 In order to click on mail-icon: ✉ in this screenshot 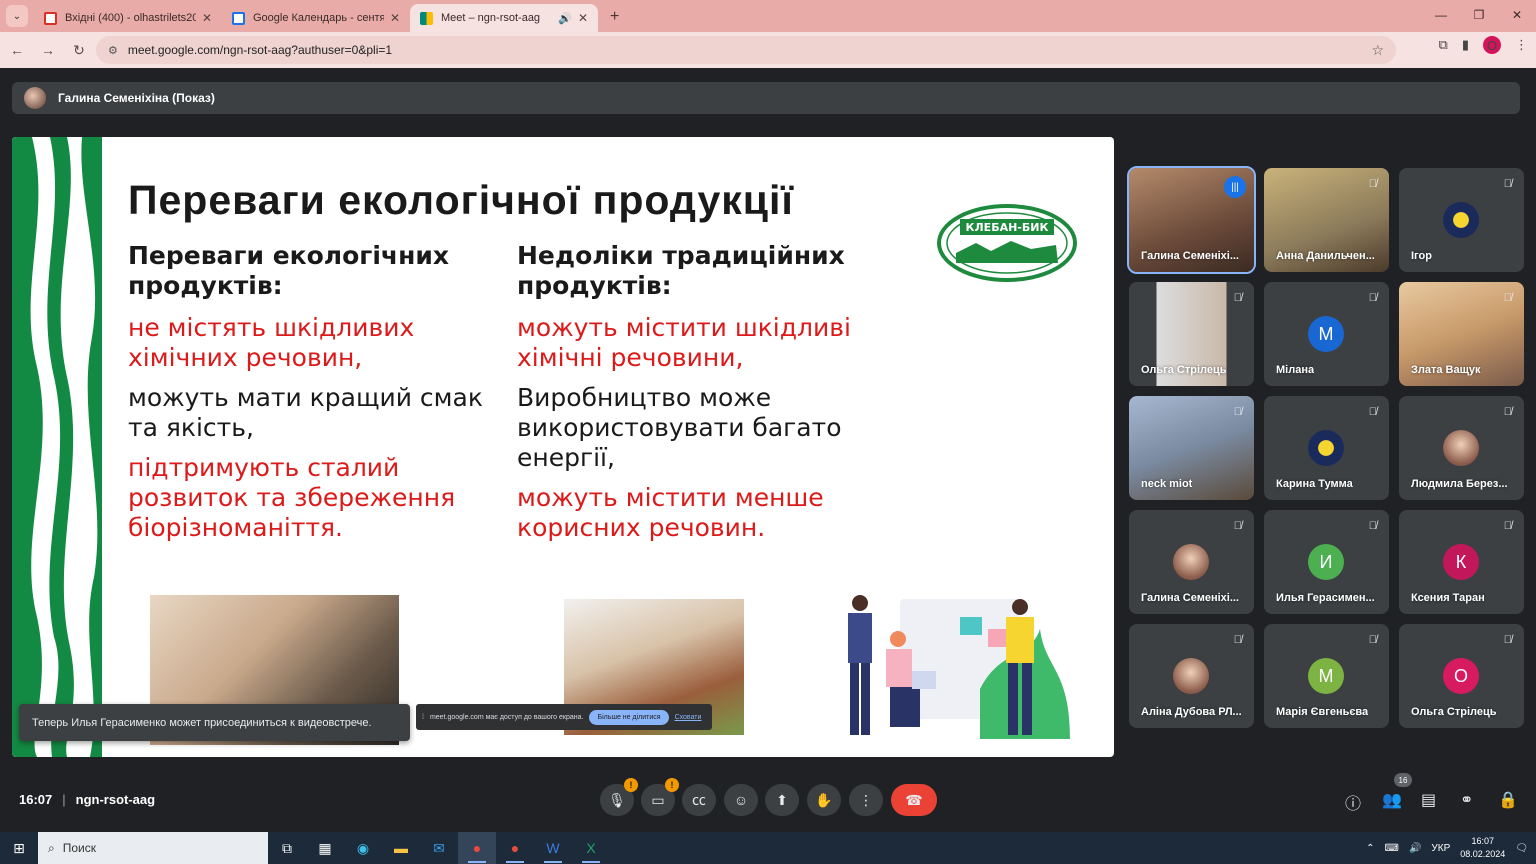, I will do `click(439, 848)`.